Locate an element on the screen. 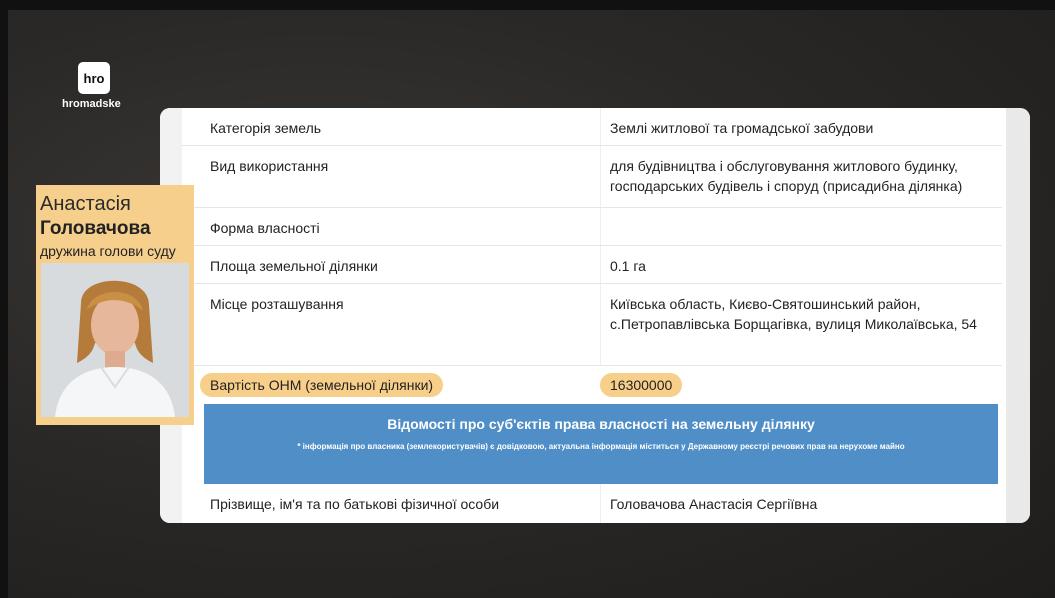 The image size is (1055, 598). logo-badge: hro is located at coordinates (94, 78).